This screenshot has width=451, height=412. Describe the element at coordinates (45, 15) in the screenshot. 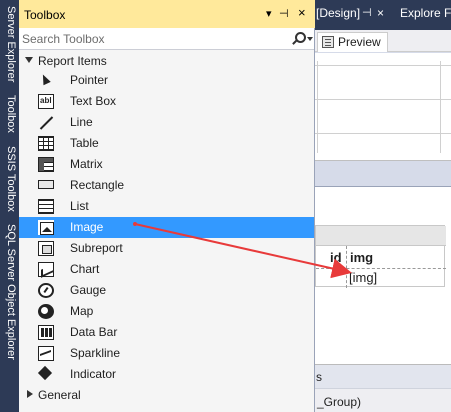

I see `toolbox-title: Toolbox` at that location.